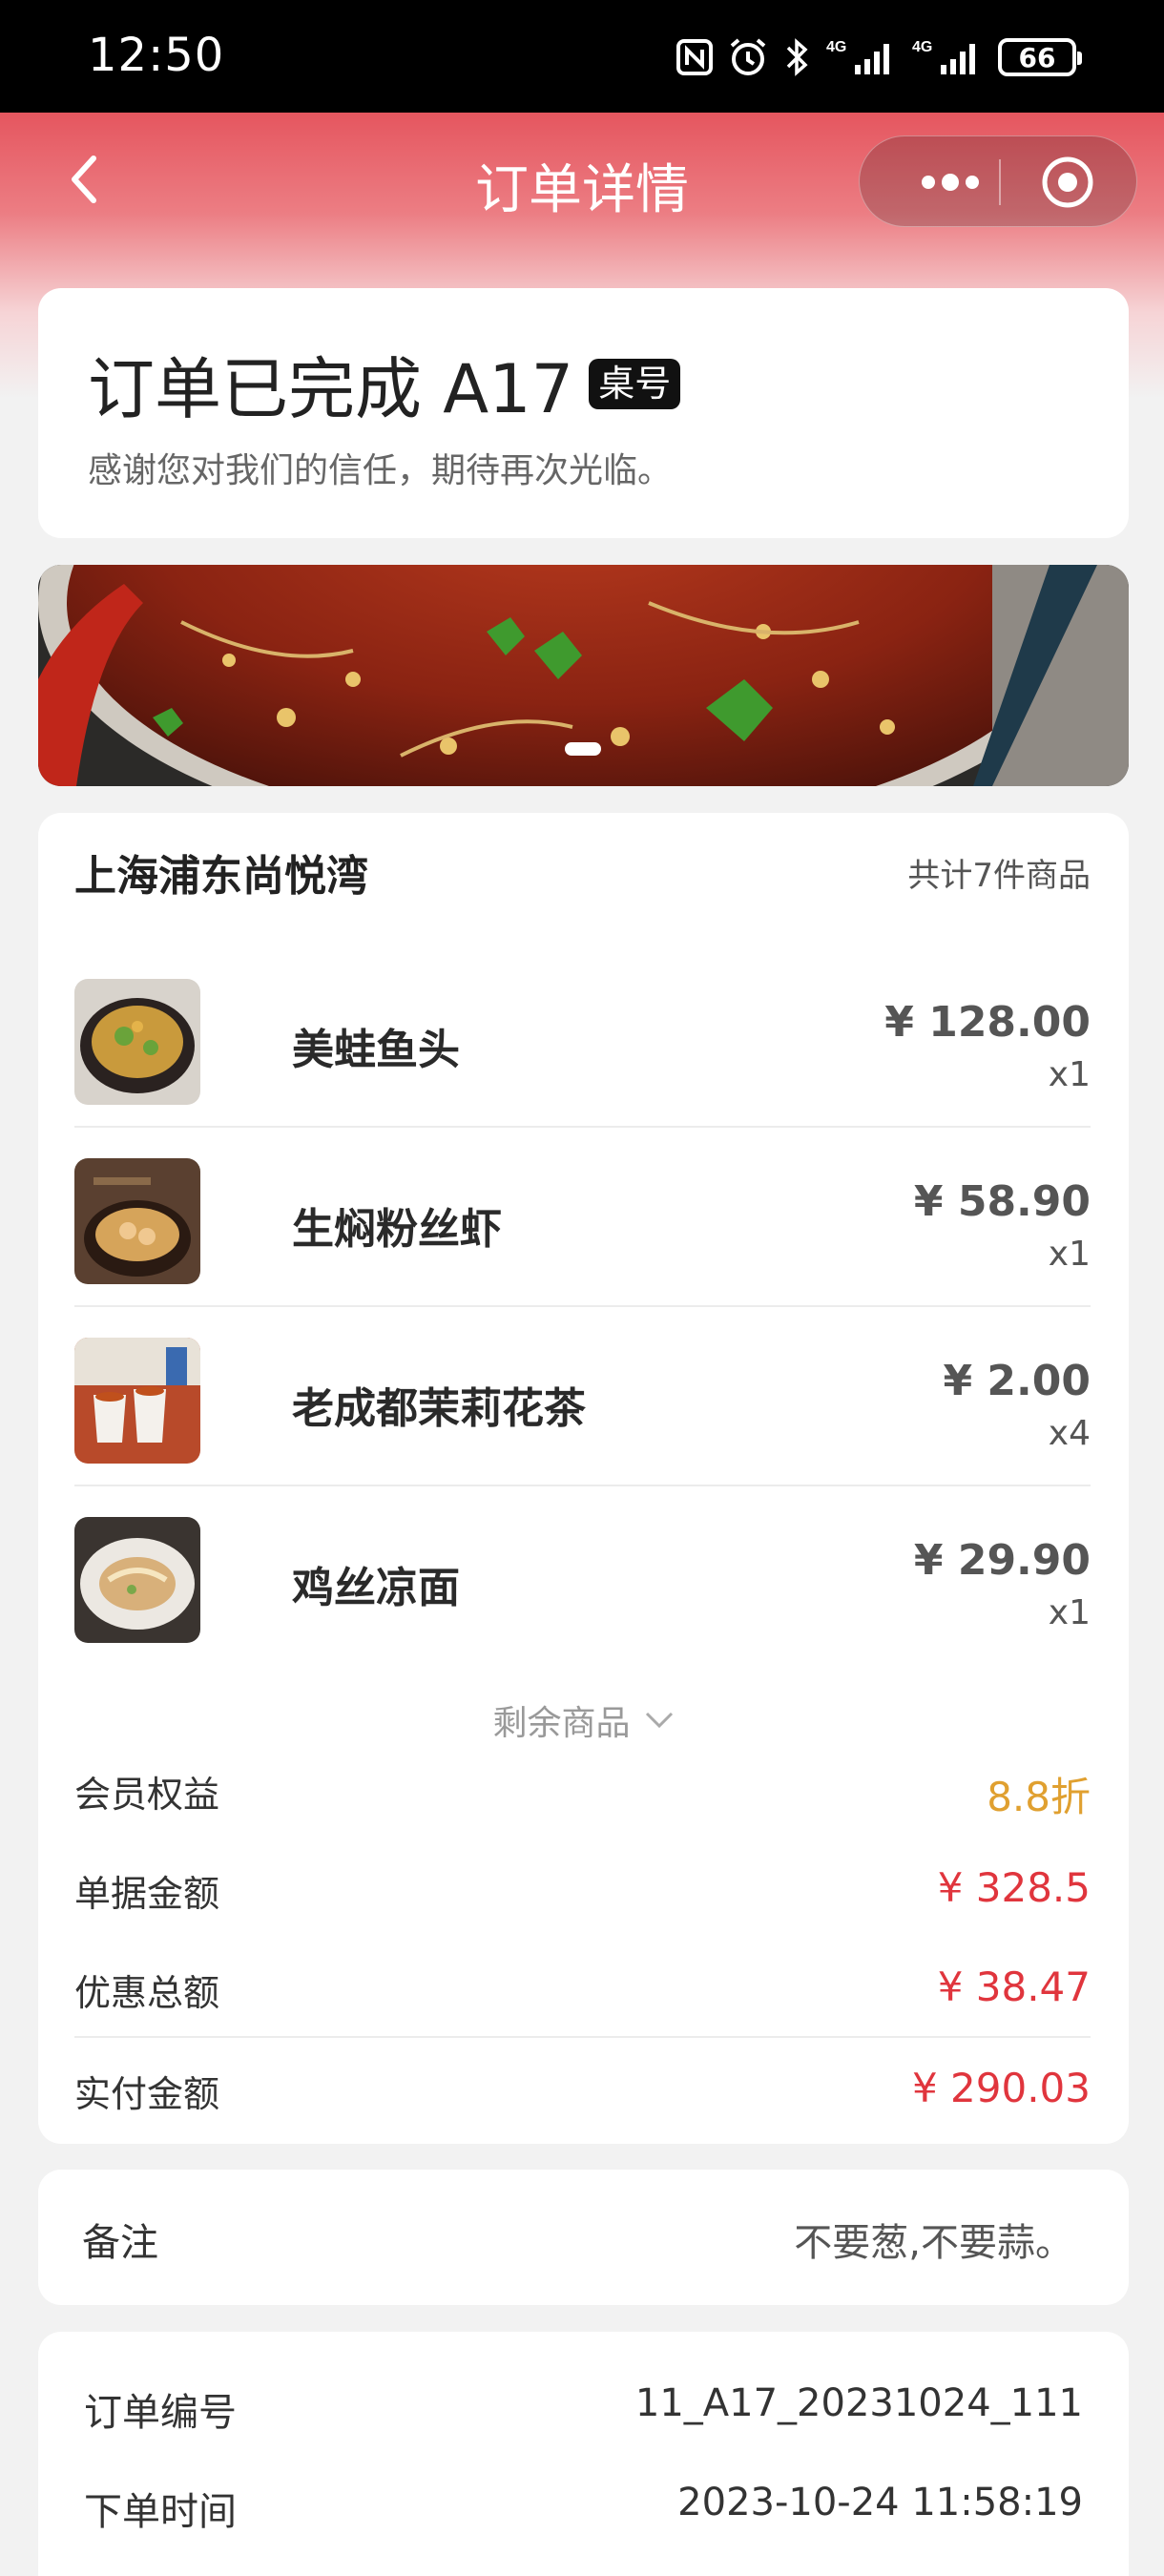  I want to click on item-price: ¥ 128.00, so click(988, 1022).